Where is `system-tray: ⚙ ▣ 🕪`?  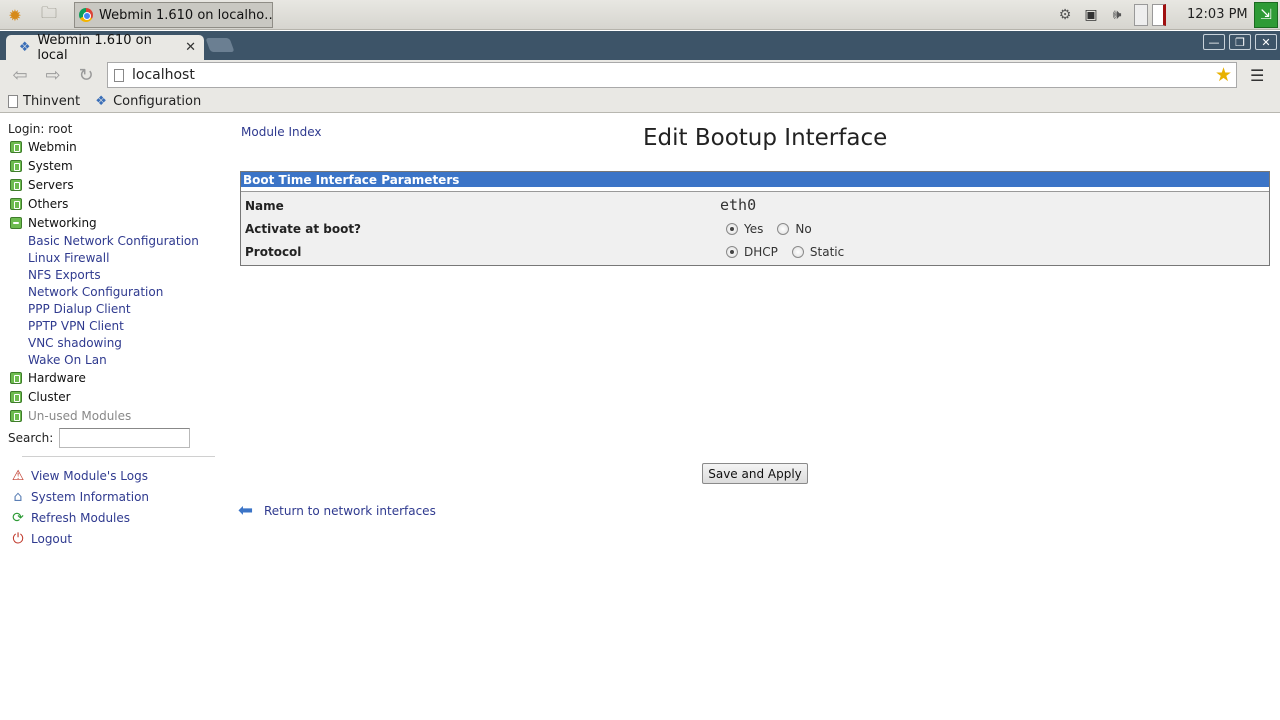 system-tray: ⚙ ▣ 🕪 is located at coordinates (1110, 15).